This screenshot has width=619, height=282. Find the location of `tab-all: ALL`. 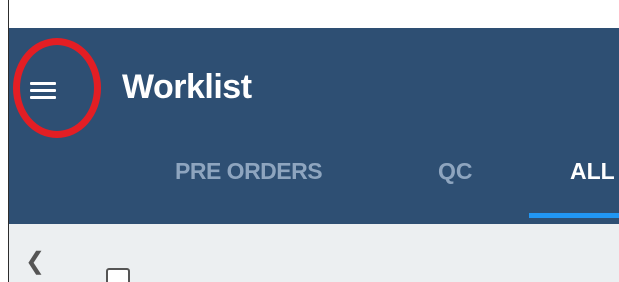

tab-all: ALL is located at coordinates (592, 171).